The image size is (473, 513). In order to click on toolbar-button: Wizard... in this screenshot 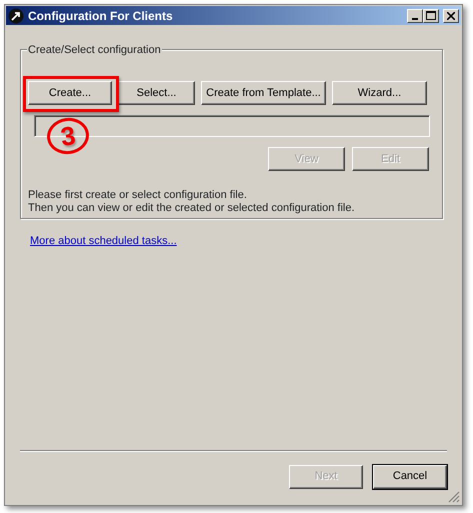, I will do `click(379, 93)`.